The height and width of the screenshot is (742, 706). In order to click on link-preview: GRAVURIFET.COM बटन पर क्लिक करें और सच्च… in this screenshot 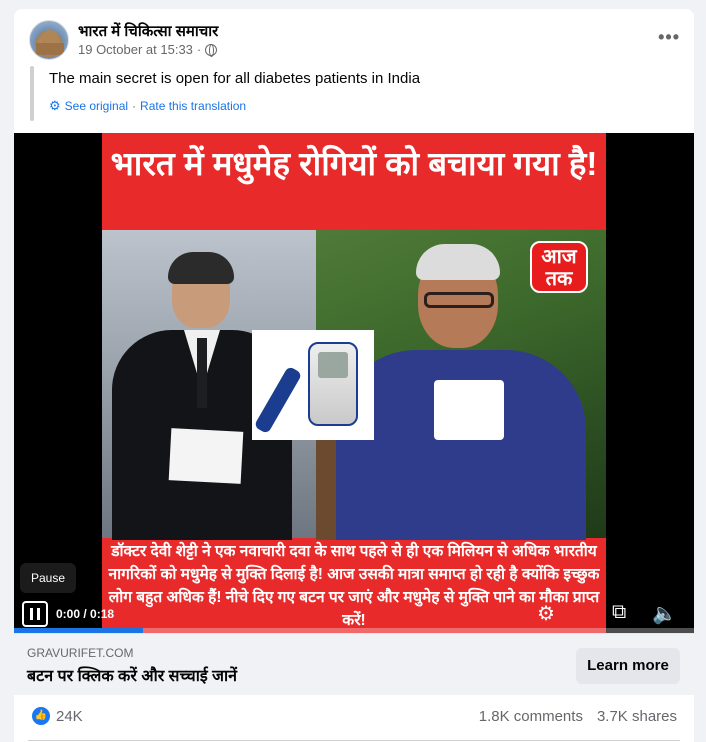, I will do `click(354, 664)`.